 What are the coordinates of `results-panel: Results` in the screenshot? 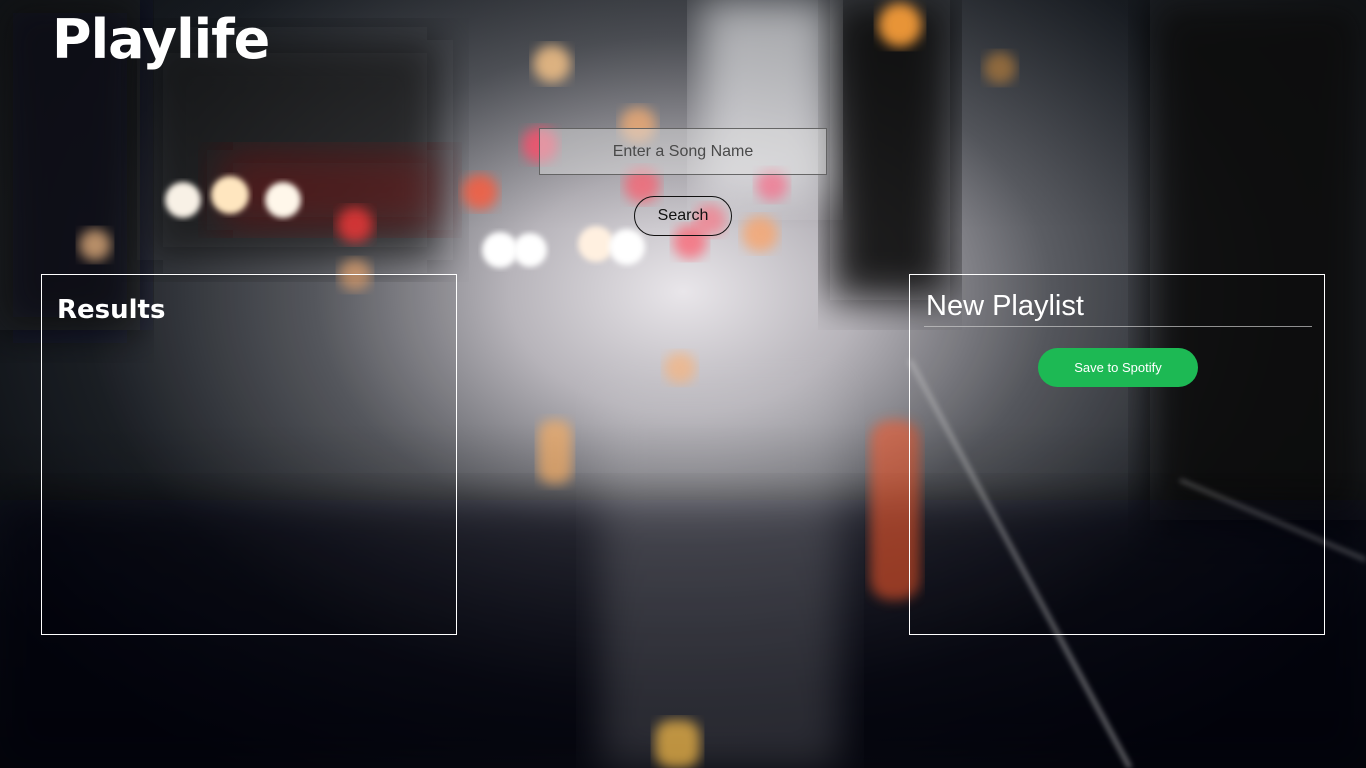 It's located at (249, 454).